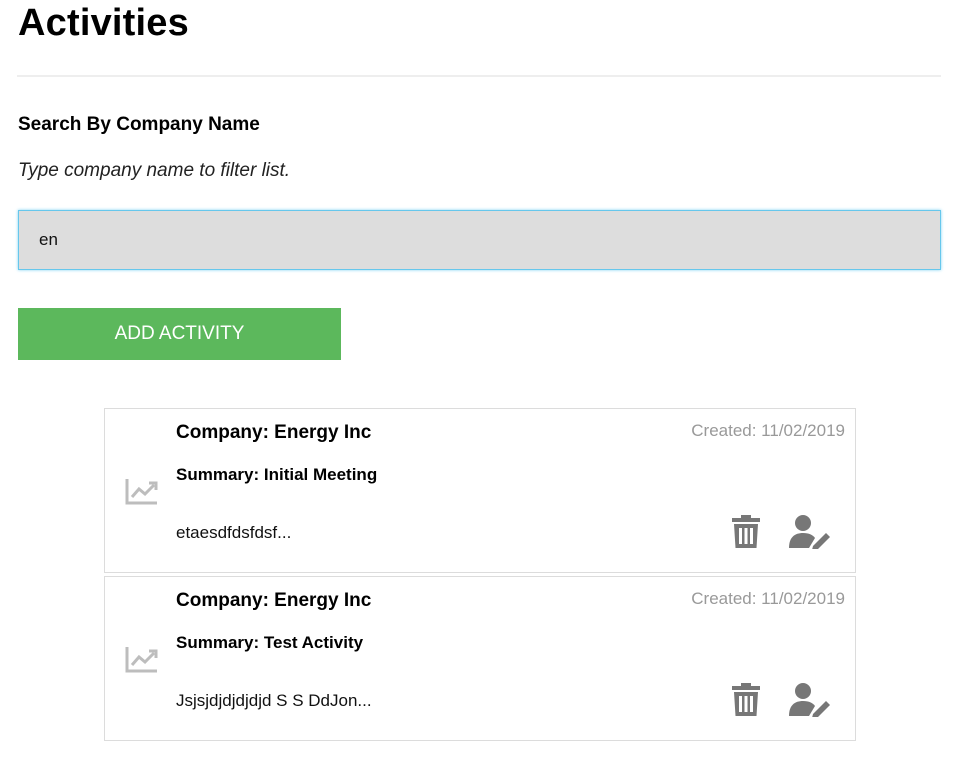 This screenshot has height=757, width=961. Describe the element at coordinates (479, 76) in the screenshot. I see `header-divider` at that location.